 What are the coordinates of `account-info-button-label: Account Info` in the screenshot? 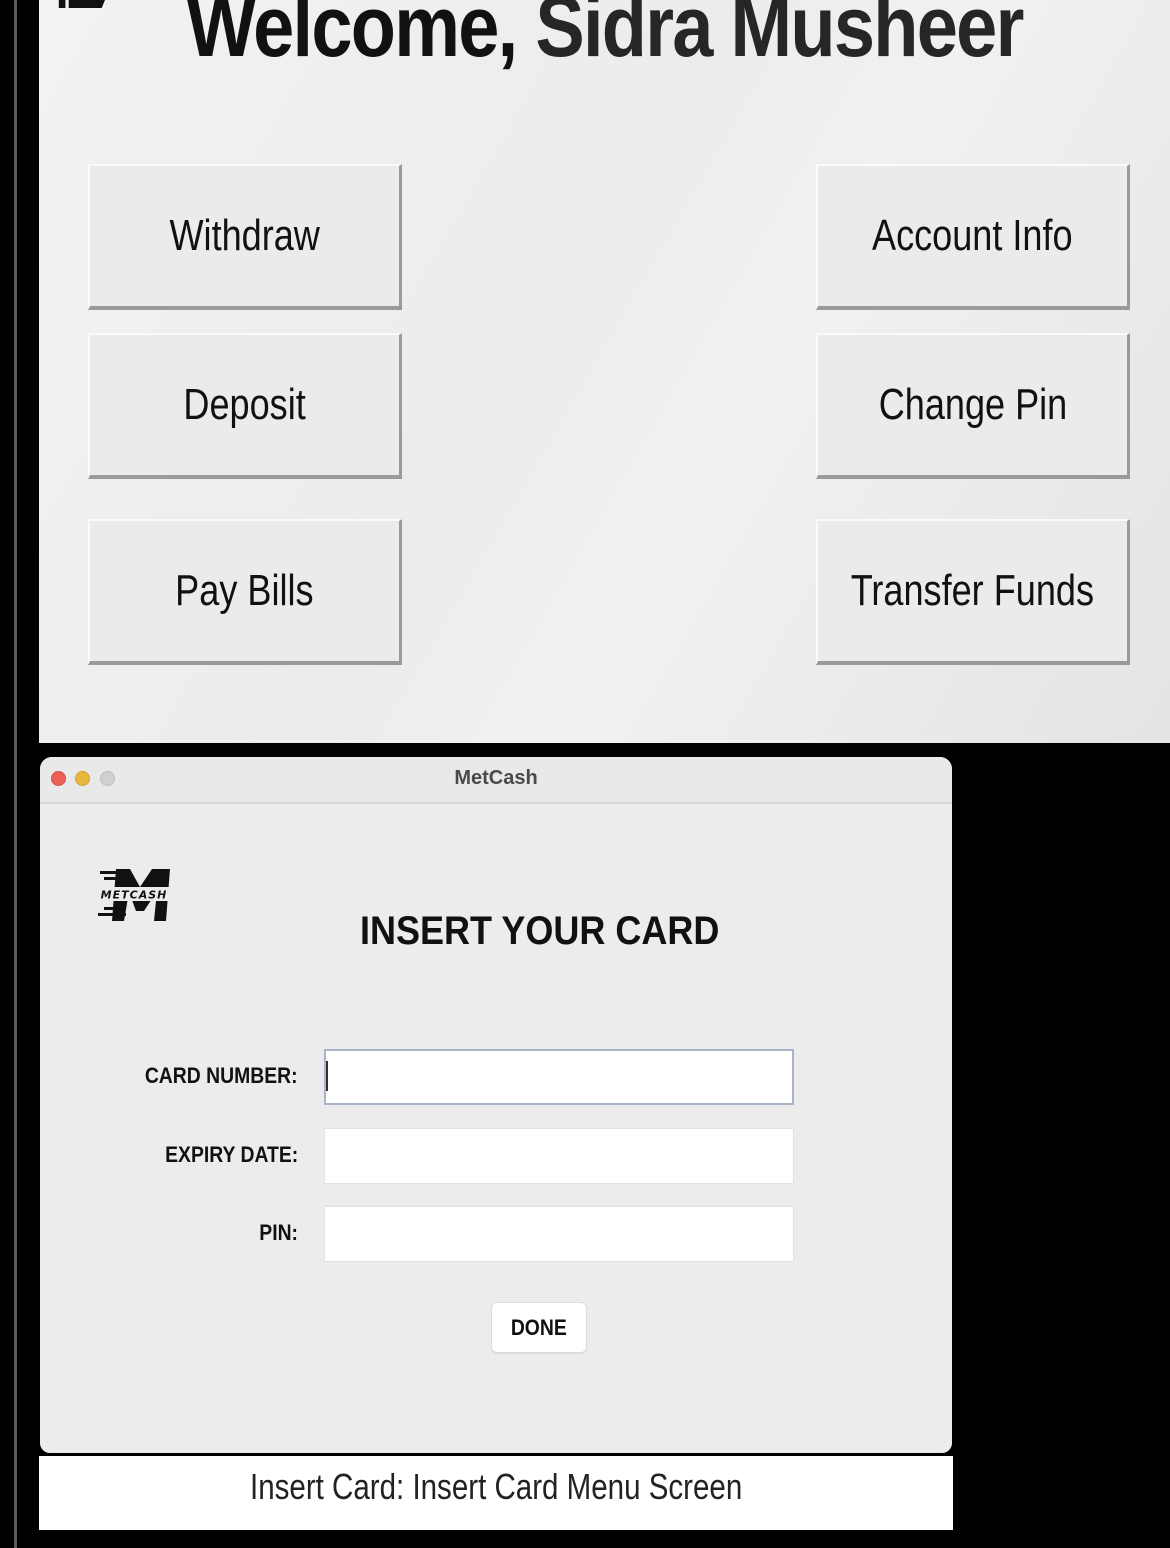 It's located at (972, 235).